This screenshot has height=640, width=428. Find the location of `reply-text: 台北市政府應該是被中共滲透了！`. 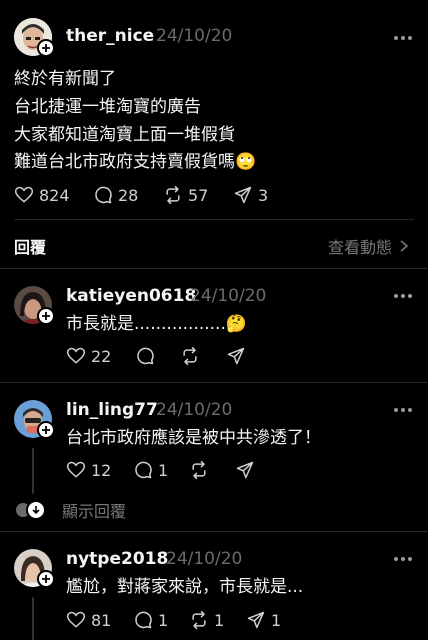

reply-text: 台北市政府應該是被中共滲透了！ is located at coordinates (193, 438).